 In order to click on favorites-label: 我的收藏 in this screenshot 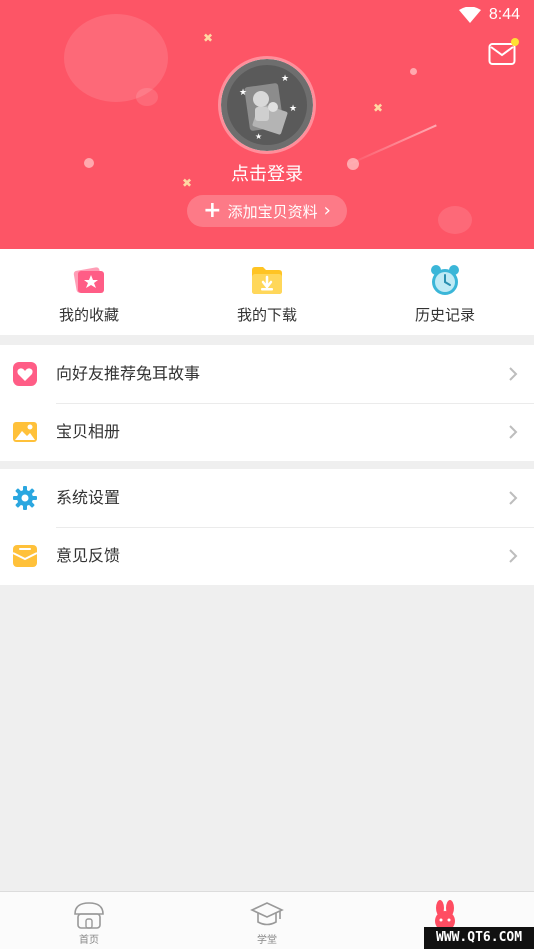, I will do `click(88, 315)`.